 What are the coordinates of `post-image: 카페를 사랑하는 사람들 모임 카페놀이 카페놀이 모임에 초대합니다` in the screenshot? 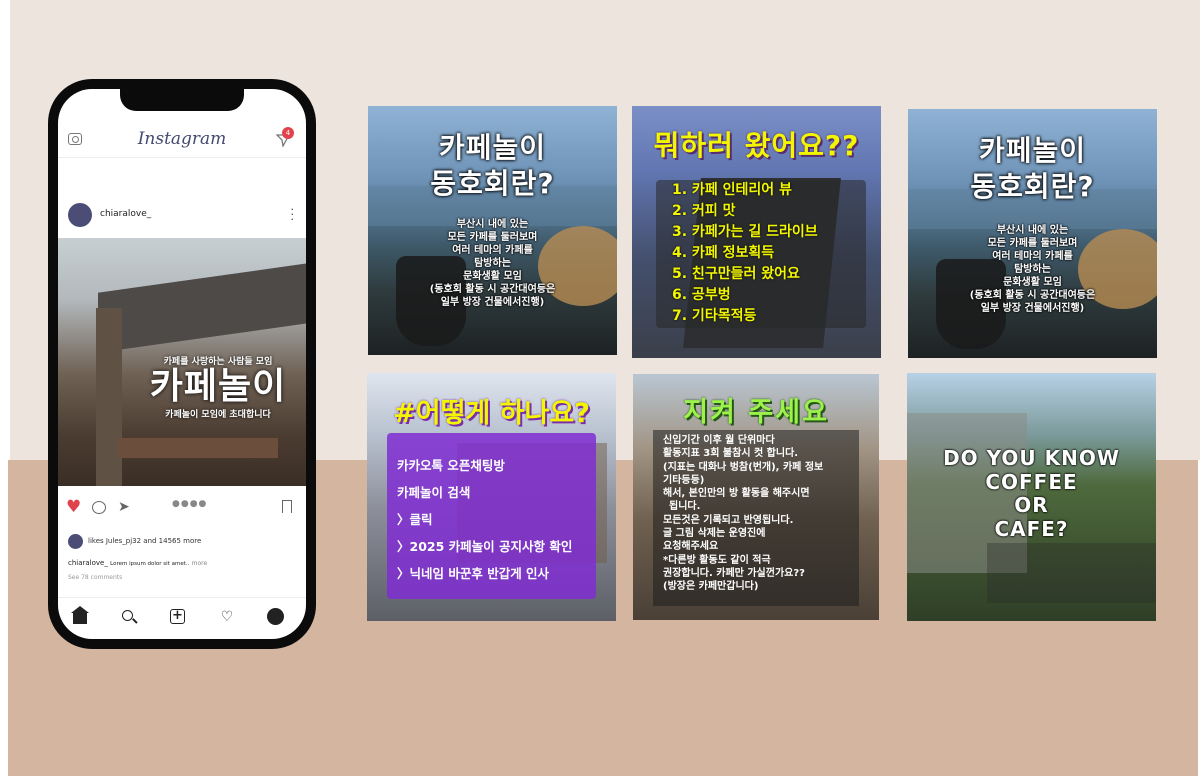 It's located at (182, 362).